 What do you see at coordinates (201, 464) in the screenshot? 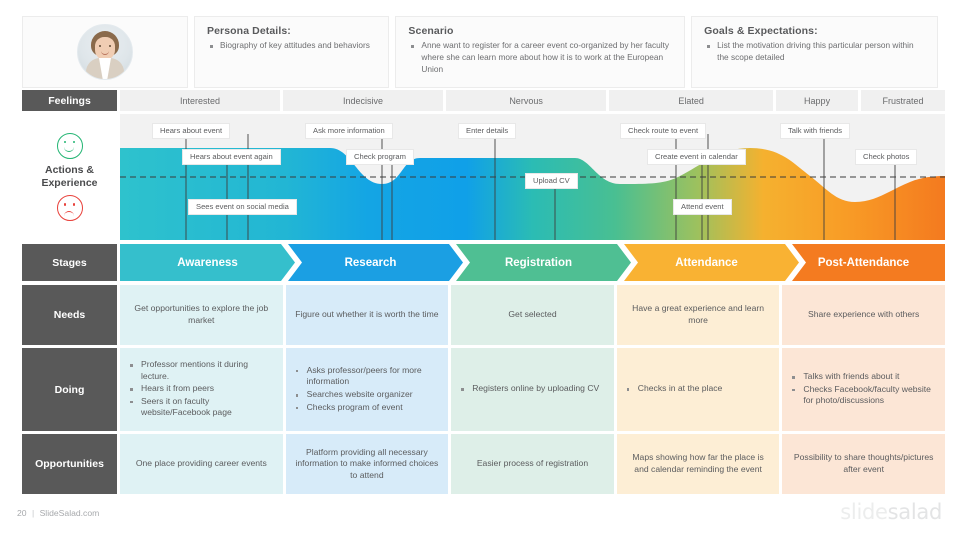
I see `opportunity-cell-0: One place providing career events` at bounding box center [201, 464].